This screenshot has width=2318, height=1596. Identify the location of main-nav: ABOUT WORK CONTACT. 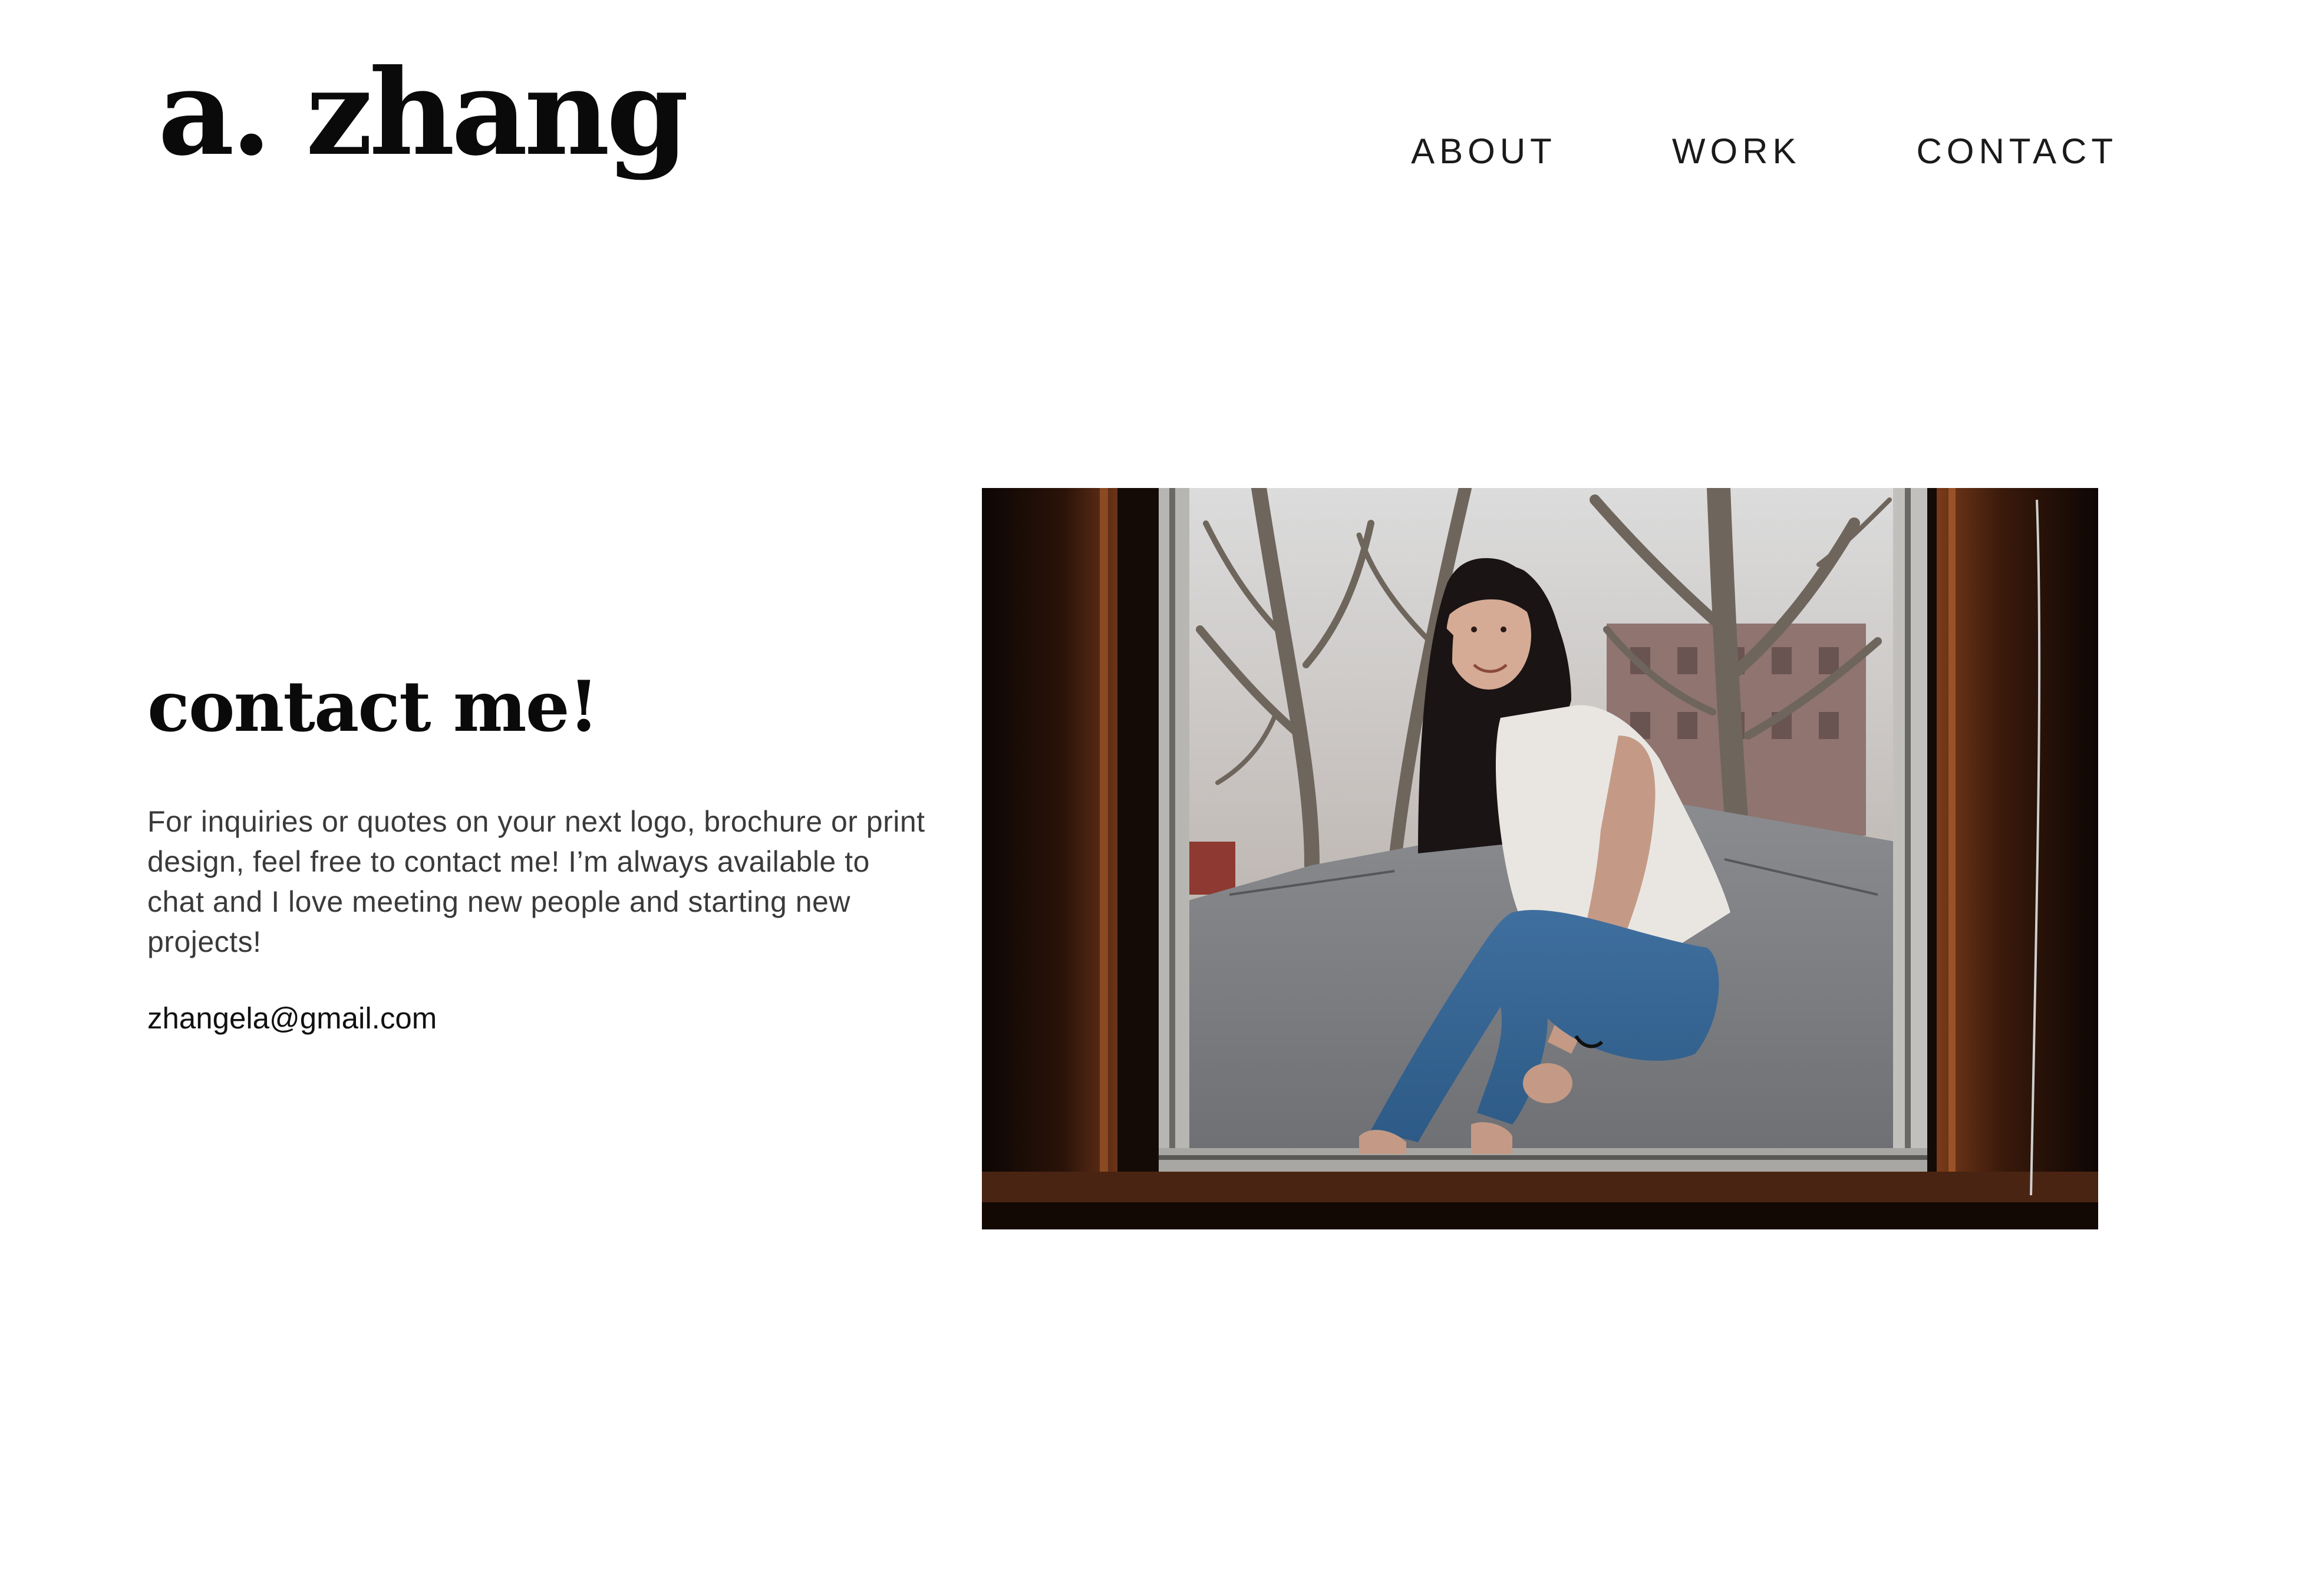
(1764, 152).